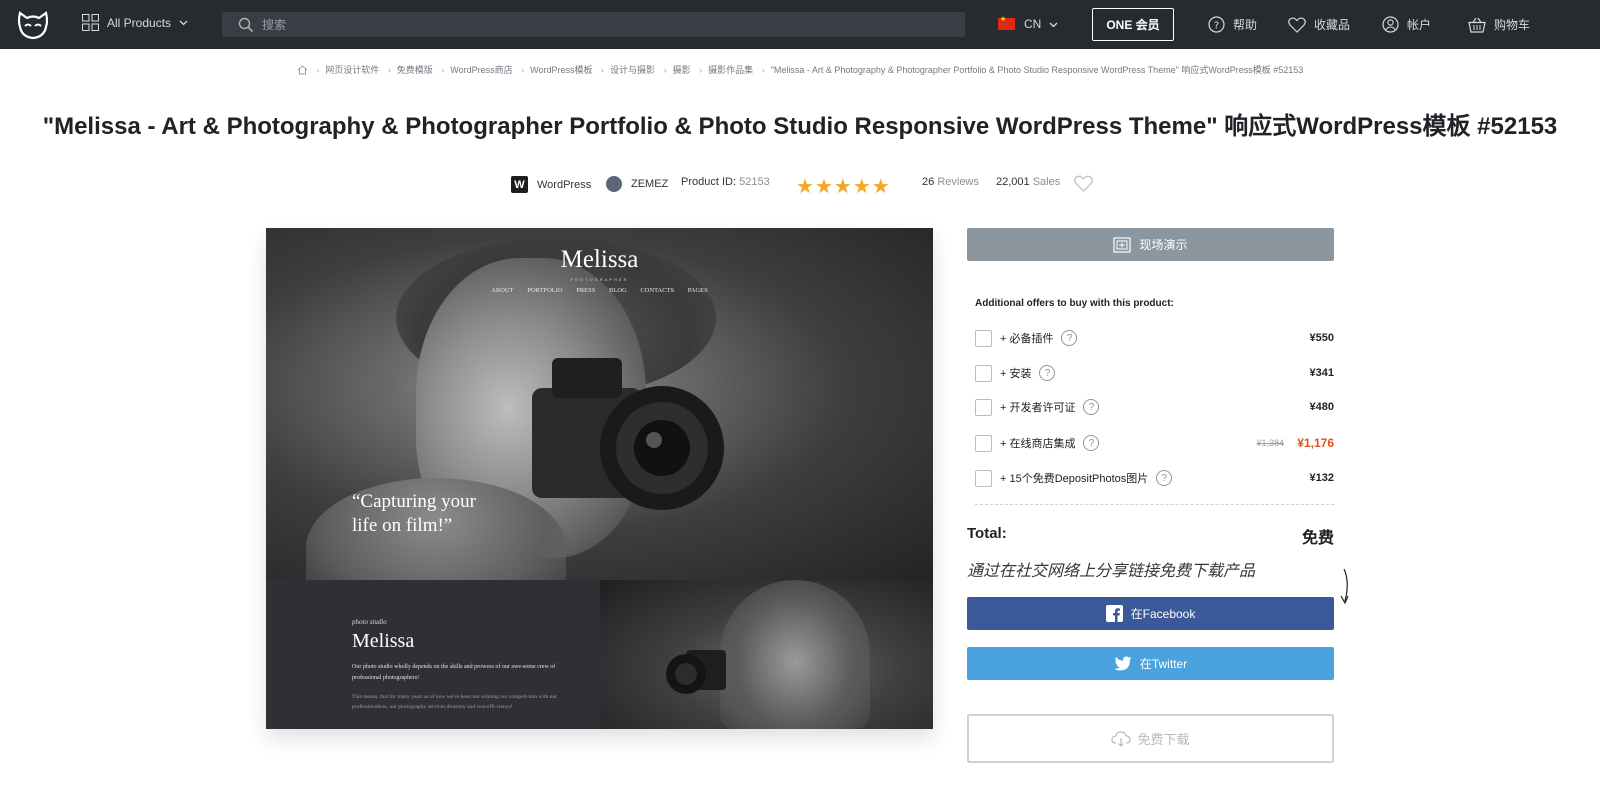  I want to click on twitter-share-button: 在Twitter, so click(1150, 663).